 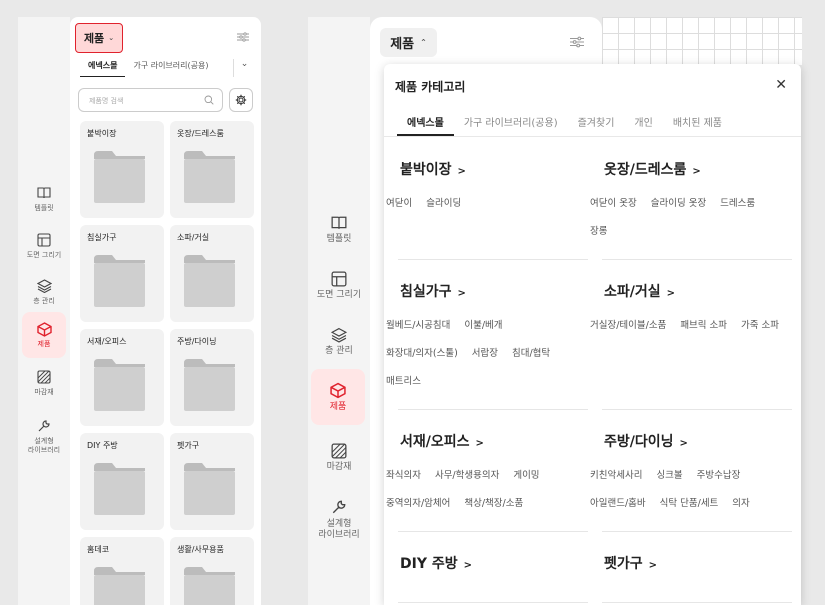 What do you see at coordinates (526, 474) in the screenshot?
I see `subcategory-link: 게이밍` at bounding box center [526, 474].